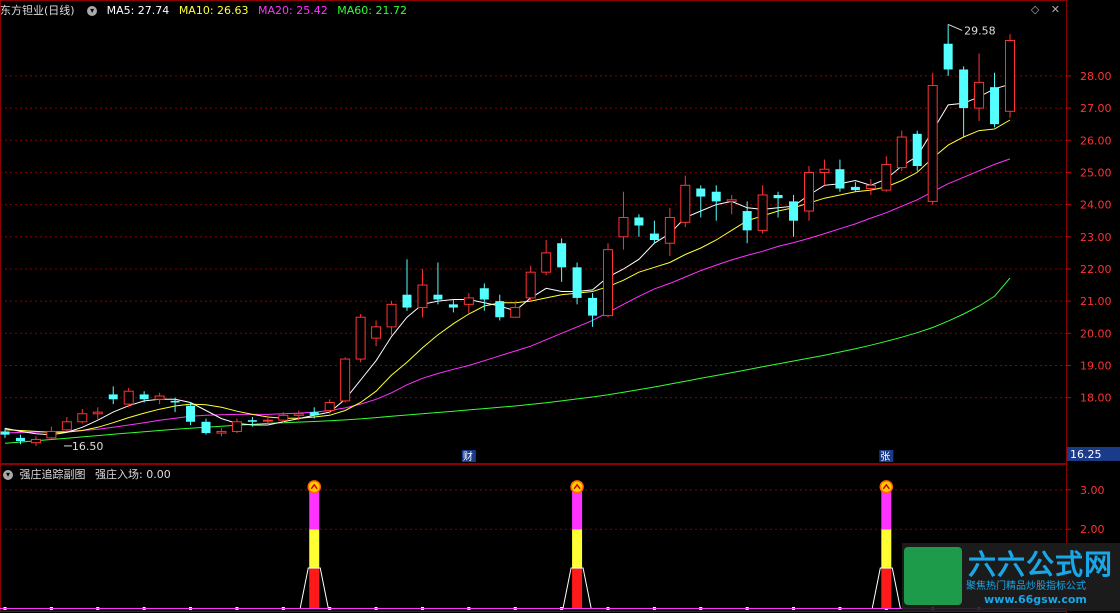  I want to click on y-tick-label: 23.00, so click(1096, 237).